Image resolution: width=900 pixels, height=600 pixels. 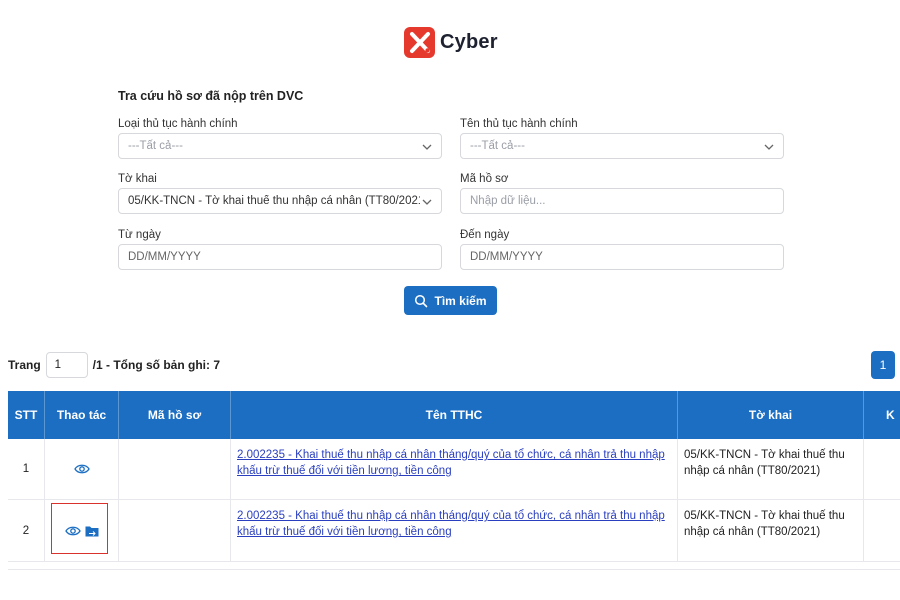 I want to click on search-button-label: Tìm kiếm, so click(x=460, y=300).